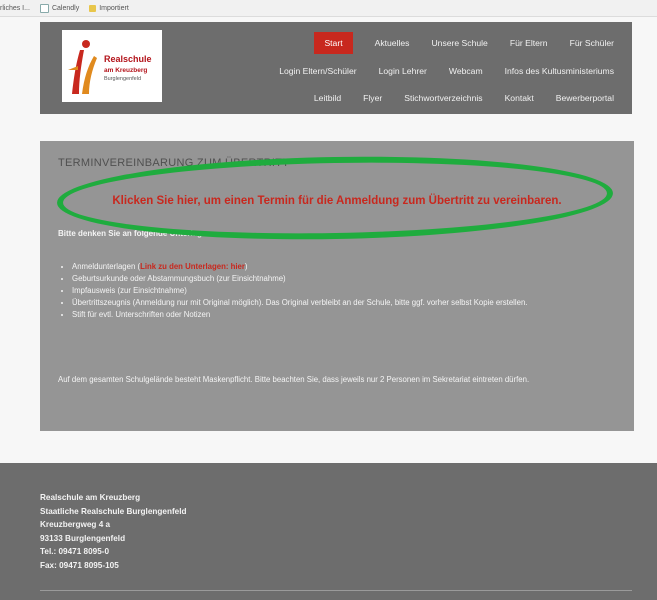 This screenshot has width=657, height=600. What do you see at coordinates (82, 67) in the screenshot?
I see `school-emblem-icon` at bounding box center [82, 67].